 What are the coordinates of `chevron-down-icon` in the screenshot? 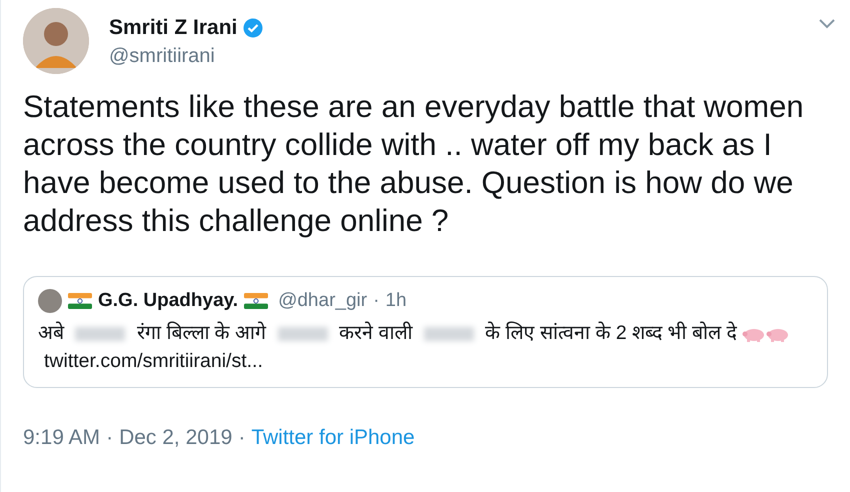 It's located at (827, 24).